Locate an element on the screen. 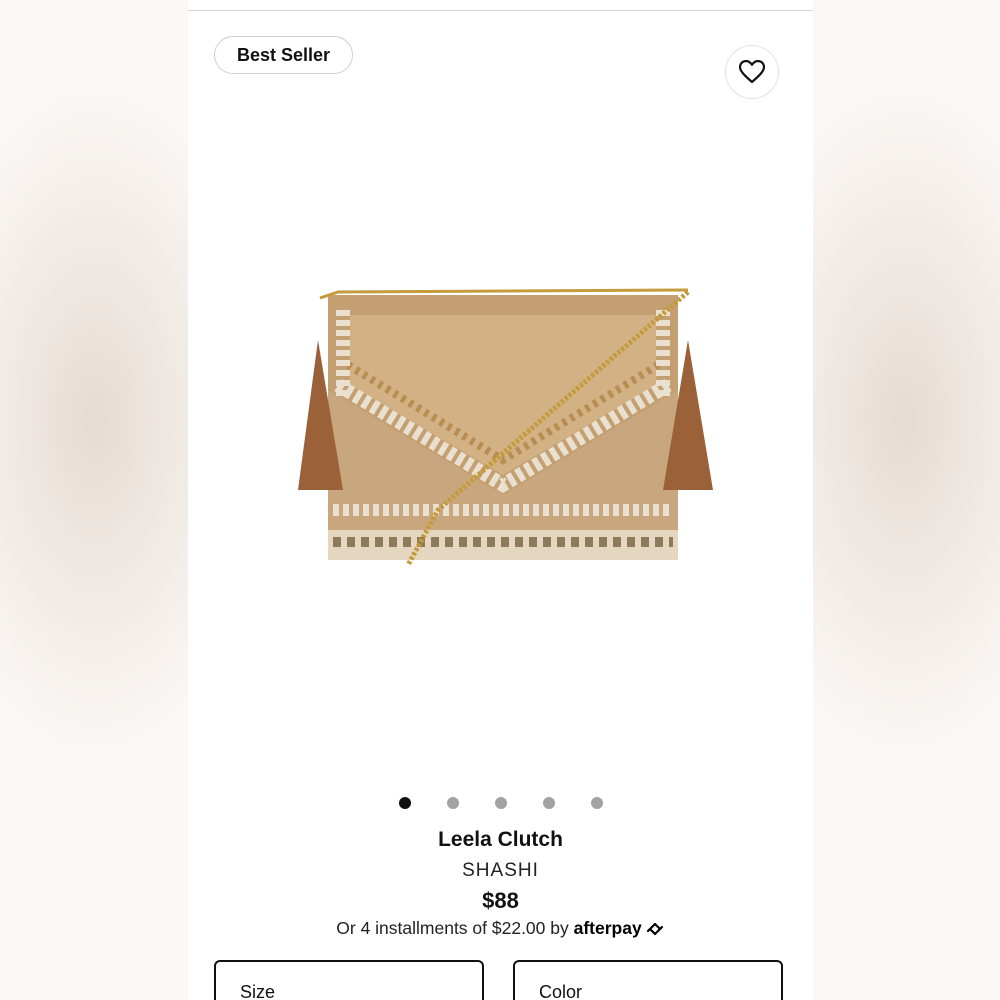 This screenshot has width=1000, height=1000. carousel-dots is located at coordinates (500, 803).